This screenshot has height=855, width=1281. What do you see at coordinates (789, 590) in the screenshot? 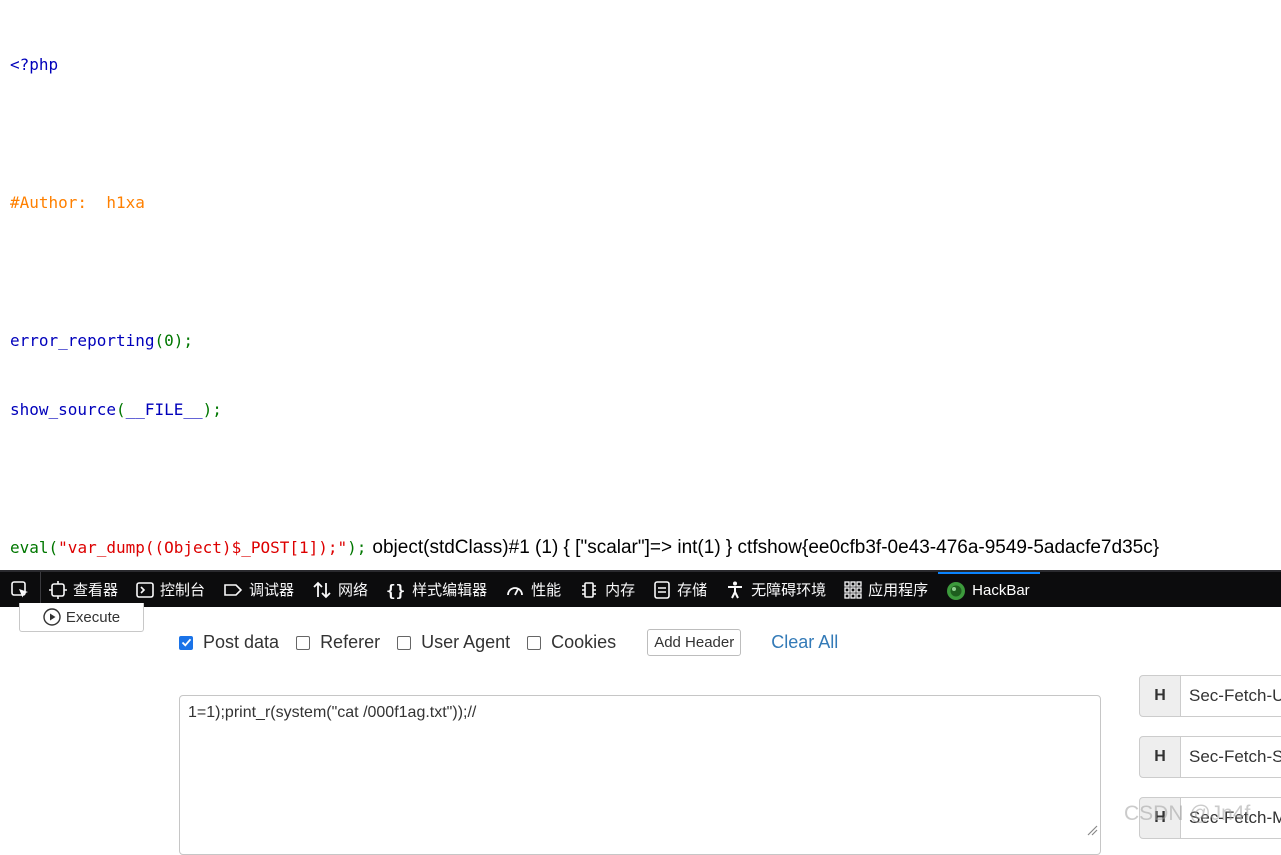
I see `tab-label: 无障碍环境` at bounding box center [789, 590].